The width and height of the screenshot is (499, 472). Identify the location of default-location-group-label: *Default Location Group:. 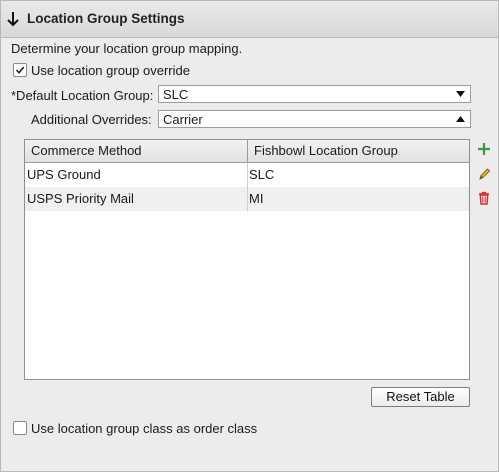
(82, 95).